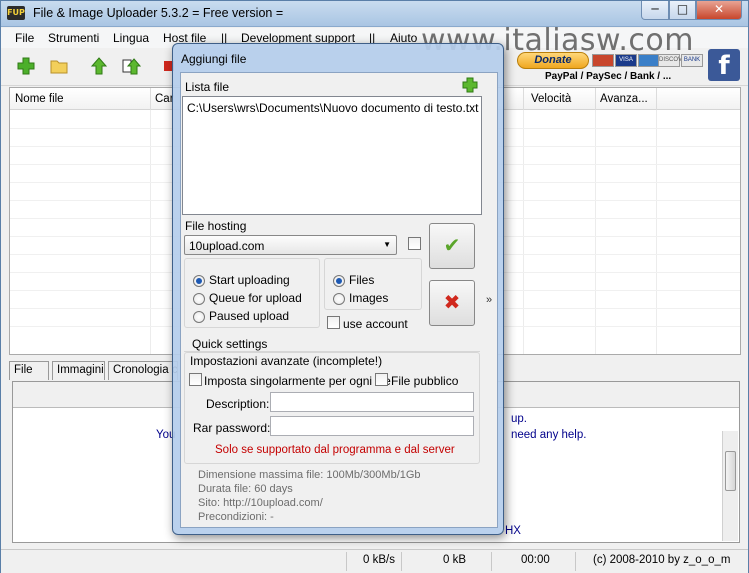 Image resolution: width=749 pixels, height=573 pixels. What do you see at coordinates (238, 404) in the screenshot?
I see `description-label: Description:` at bounding box center [238, 404].